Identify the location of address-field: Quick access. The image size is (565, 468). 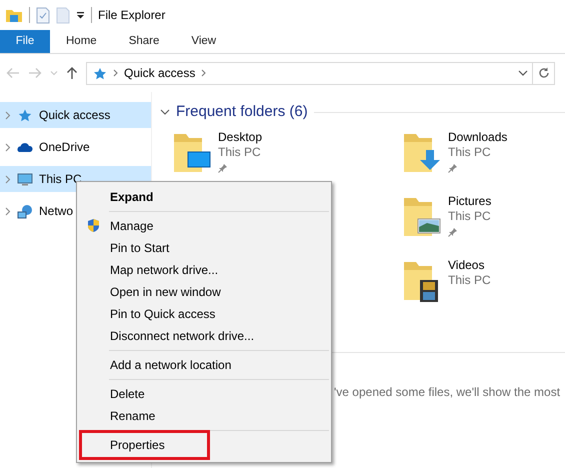
(309, 73).